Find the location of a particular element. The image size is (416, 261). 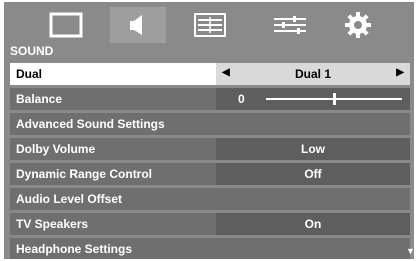

row-tv-speakers: TV Speakers On is located at coordinates (210, 224).